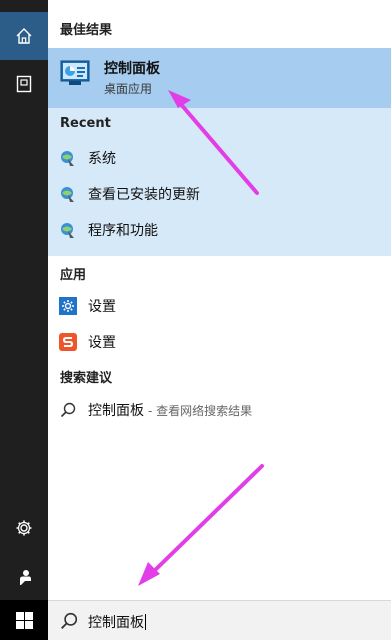 This screenshot has width=391, height=640. Describe the element at coordinates (145, 622) in the screenshot. I see `text-caret` at that location.